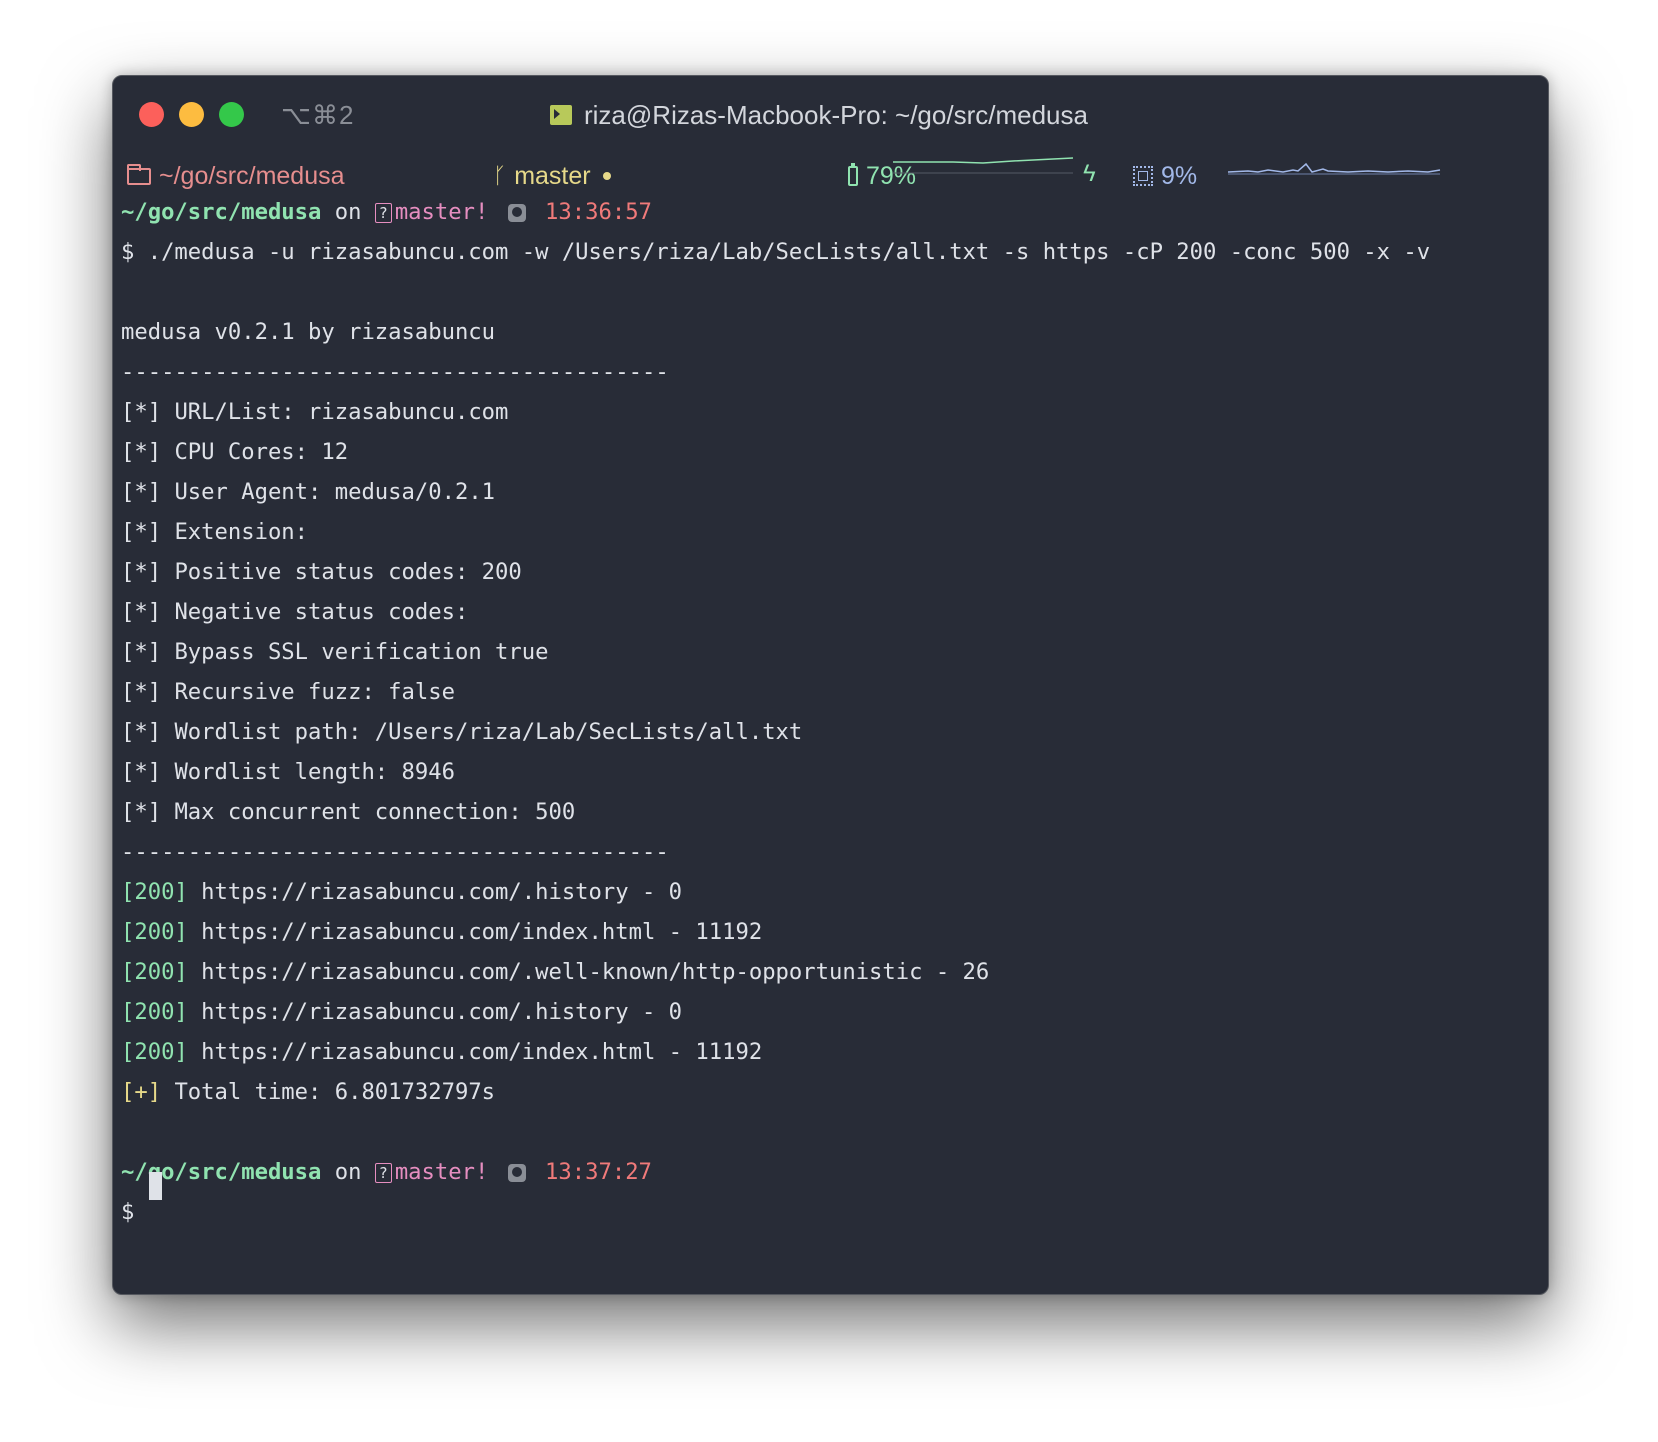  Describe the element at coordinates (295, 612) in the screenshot. I see `info-line: [*] Negative status codes:` at that location.